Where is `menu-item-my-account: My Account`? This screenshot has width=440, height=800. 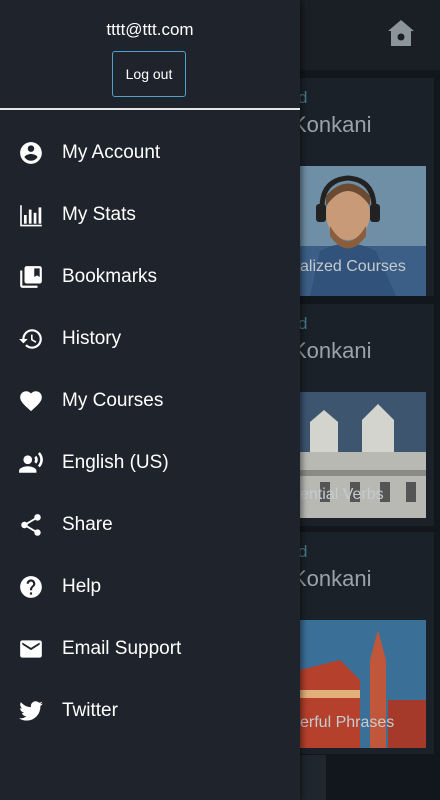
menu-item-my-account: My Account is located at coordinates (150, 153).